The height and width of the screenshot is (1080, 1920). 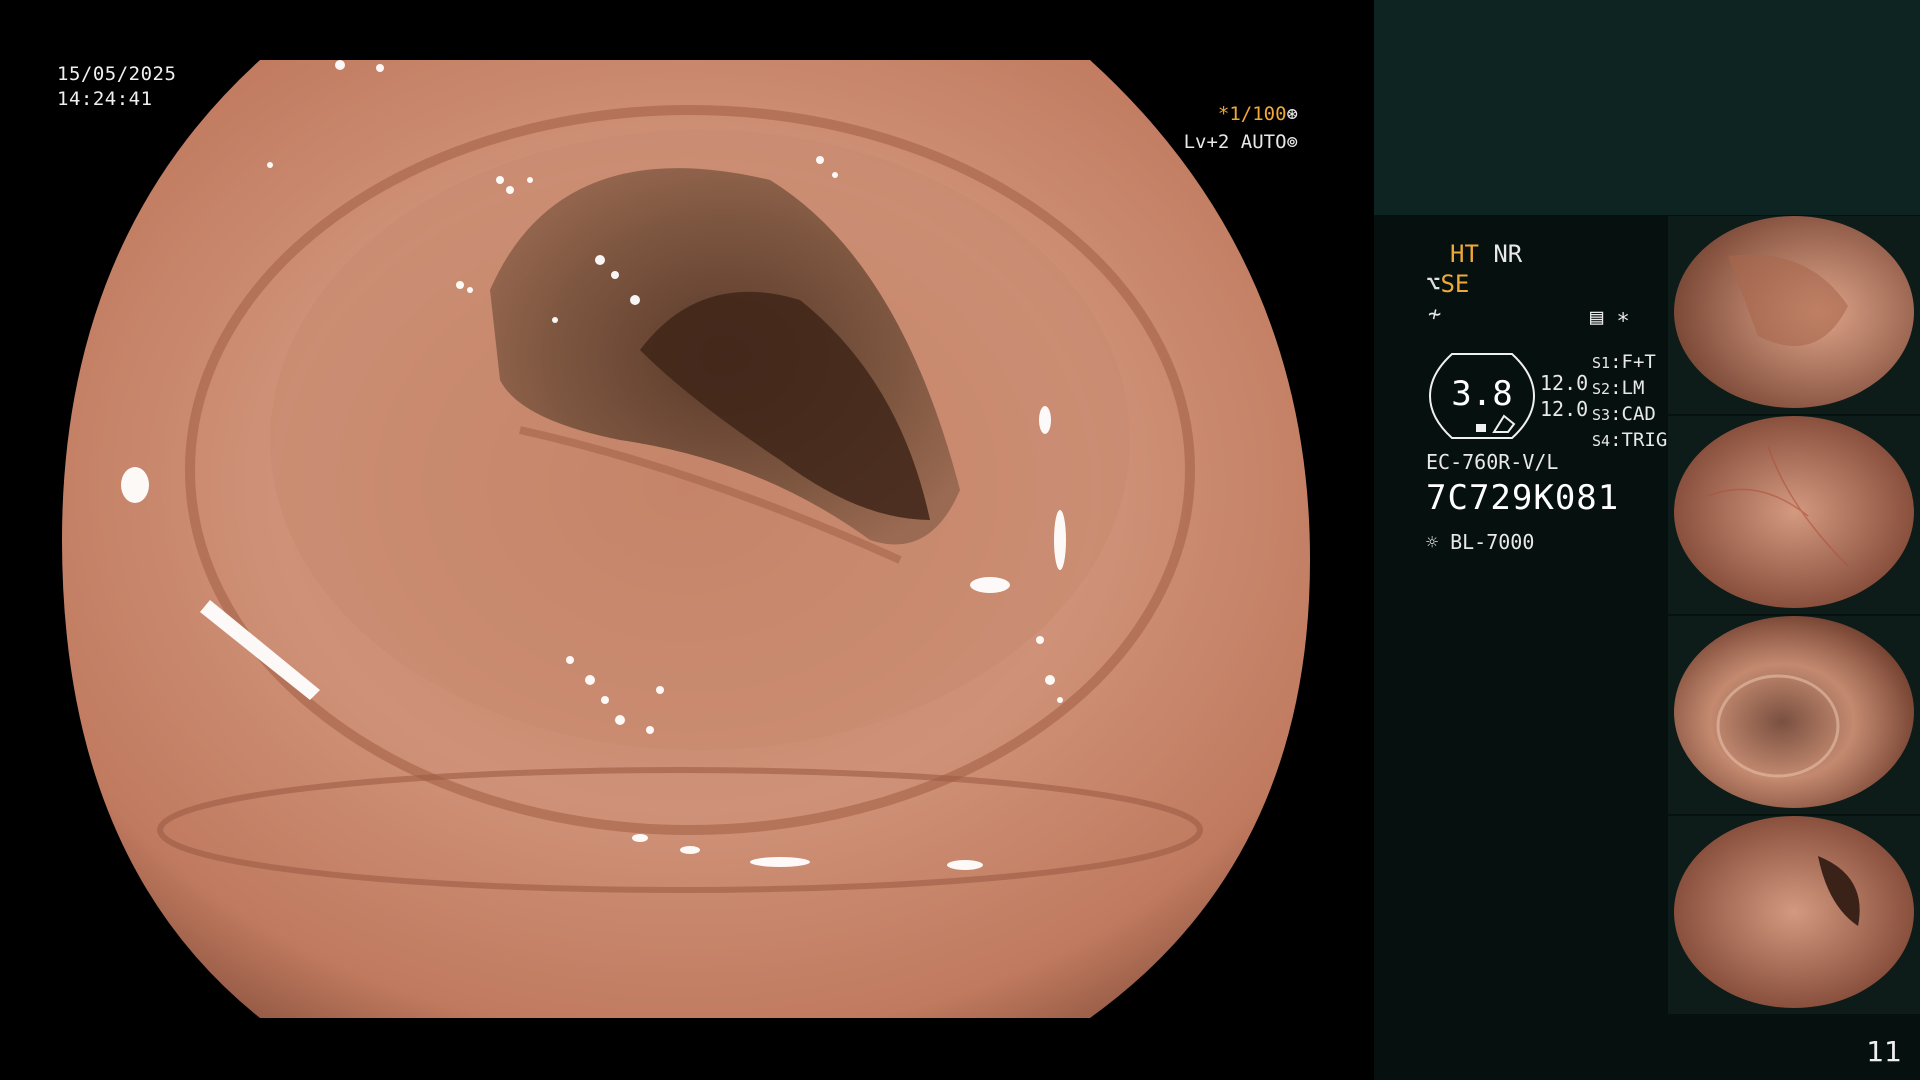 What do you see at coordinates (1455, 284) in the screenshot?
I see `se-label: SE` at bounding box center [1455, 284].